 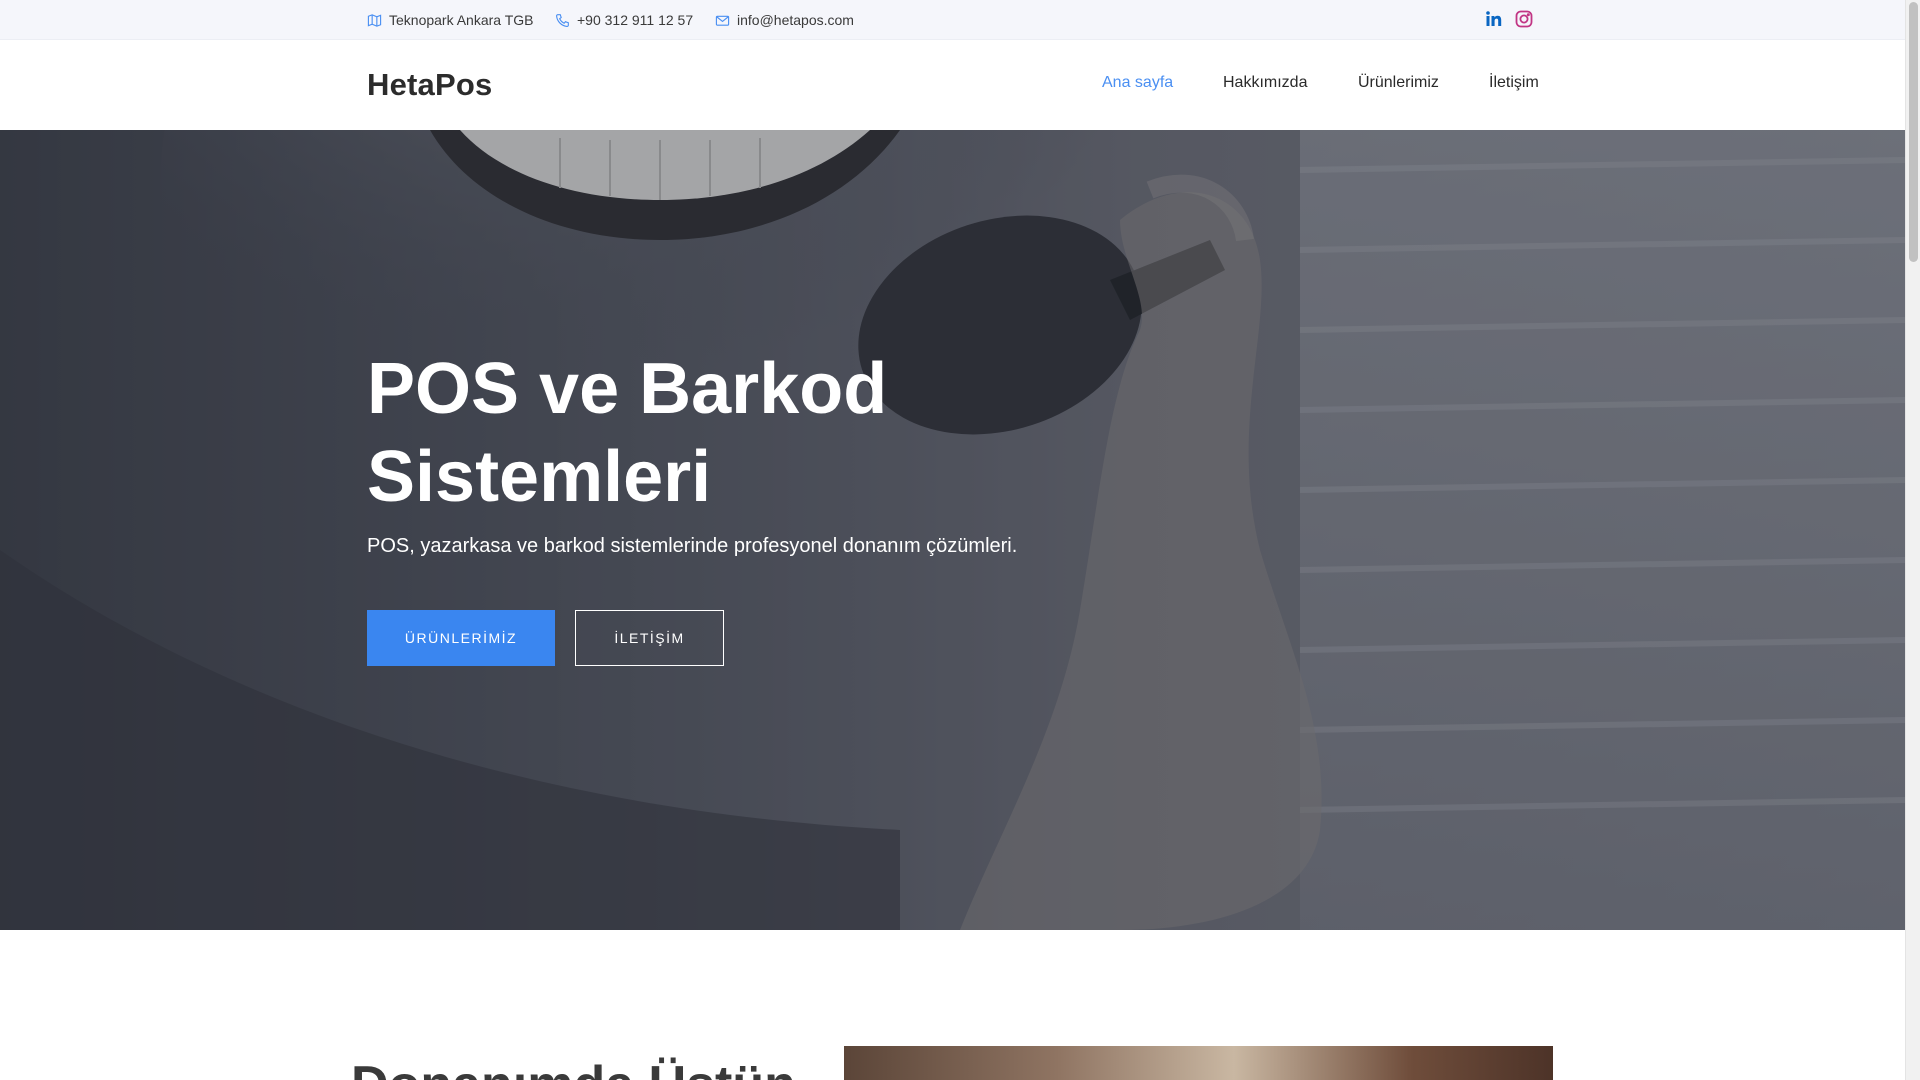 I want to click on address-item: Teknopark Ankara TGB, so click(x=450, y=20).